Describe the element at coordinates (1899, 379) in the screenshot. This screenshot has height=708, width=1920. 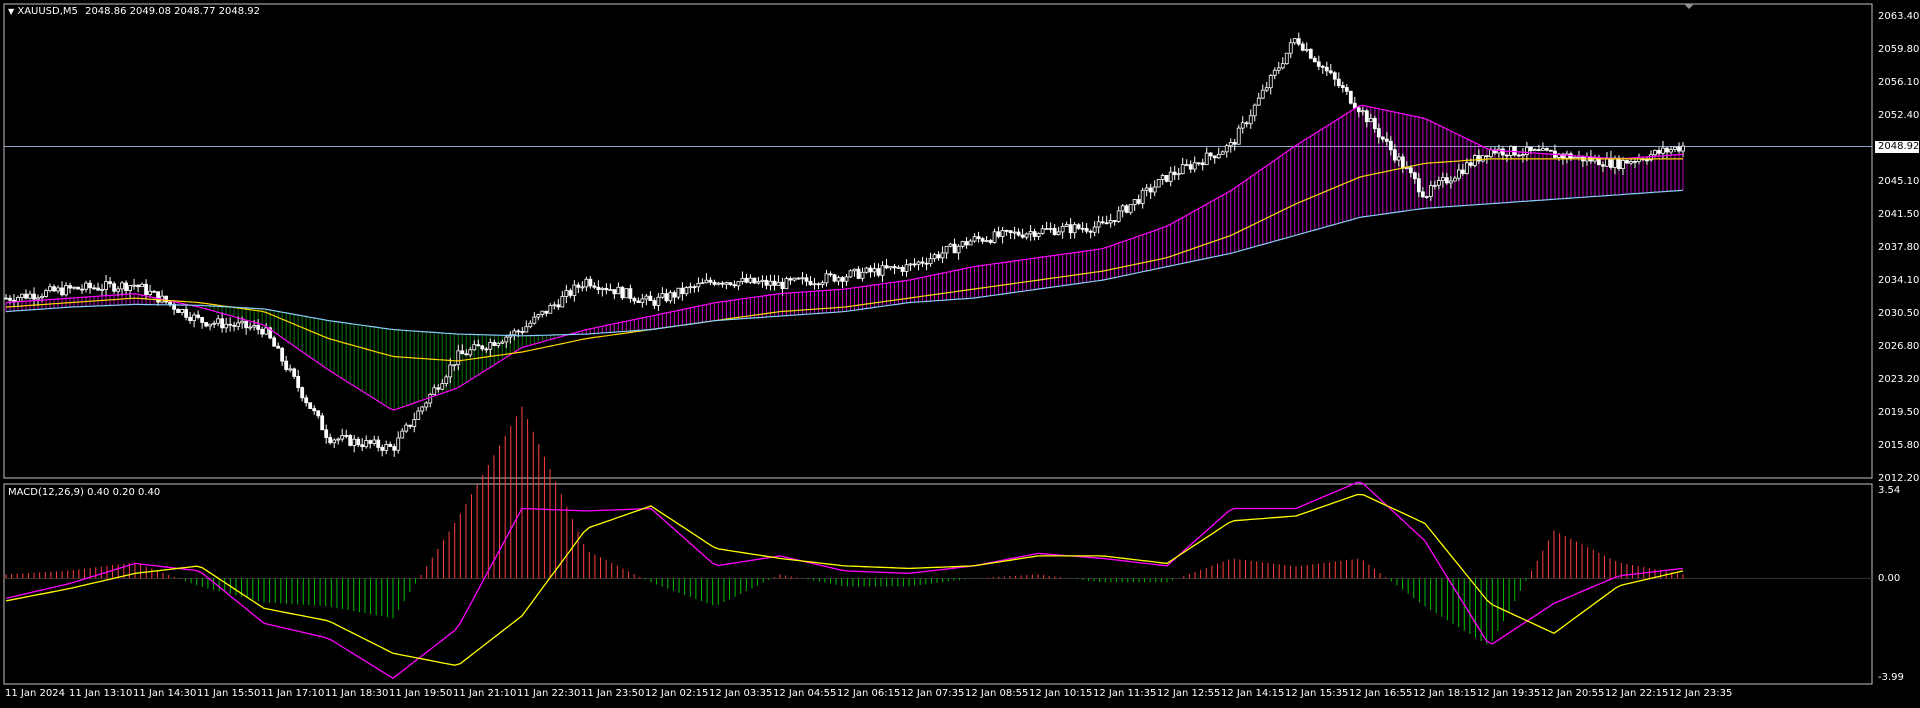
I see `price-tick: 2023.20` at that location.